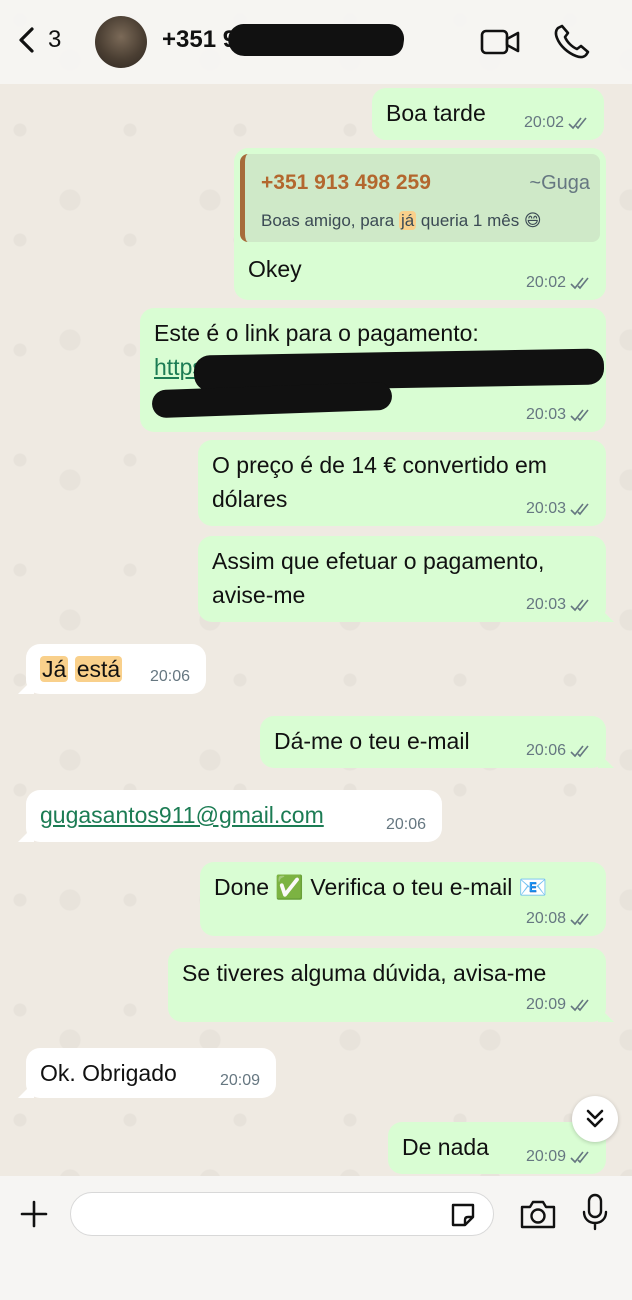  I want to click on back-button: 3, so click(38, 40).